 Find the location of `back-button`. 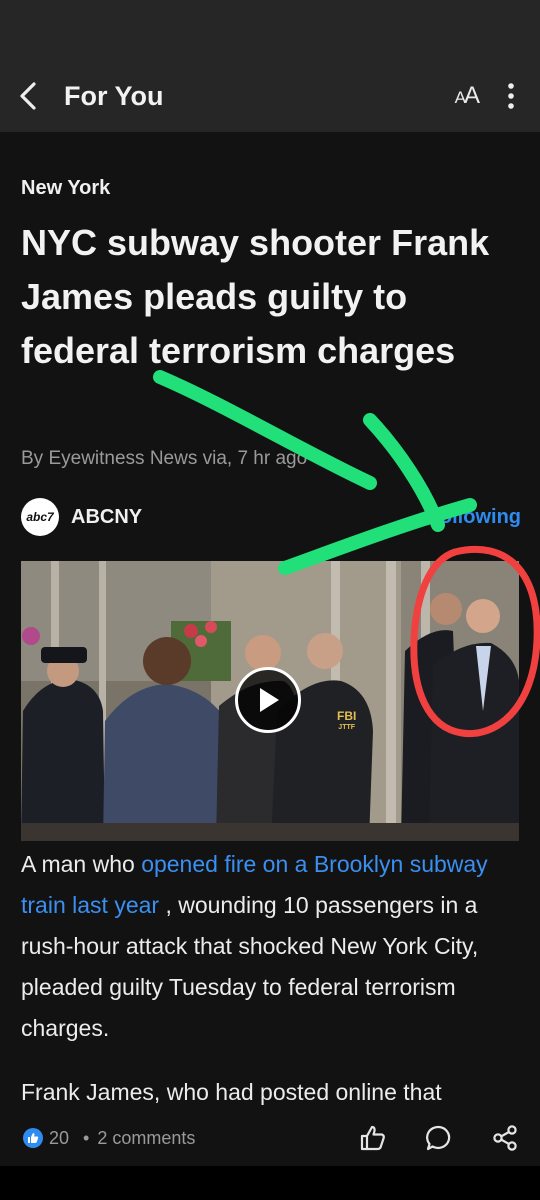

back-button is located at coordinates (28, 96).